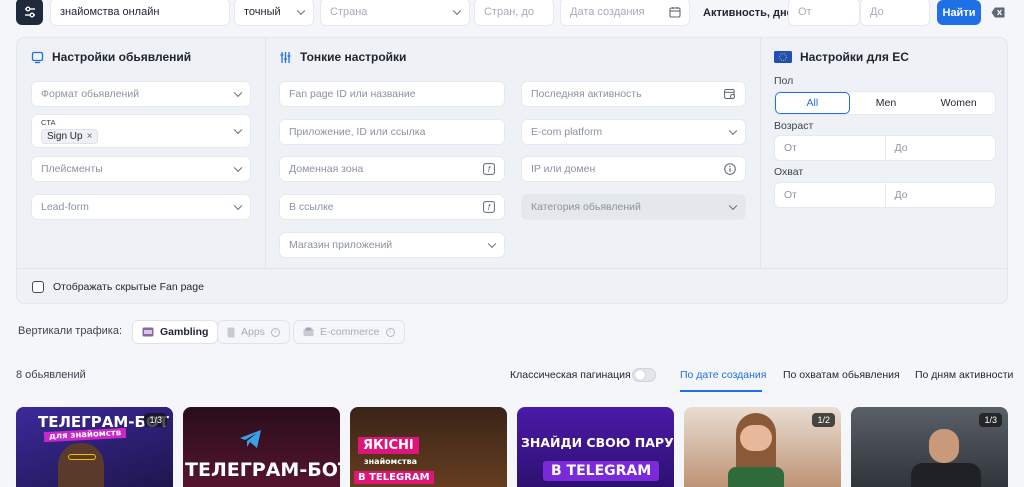 This screenshot has height=487, width=1024. Describe the element at coordinates (812, 103) in the screenshot. I see `gender-option-all: All` at that location.